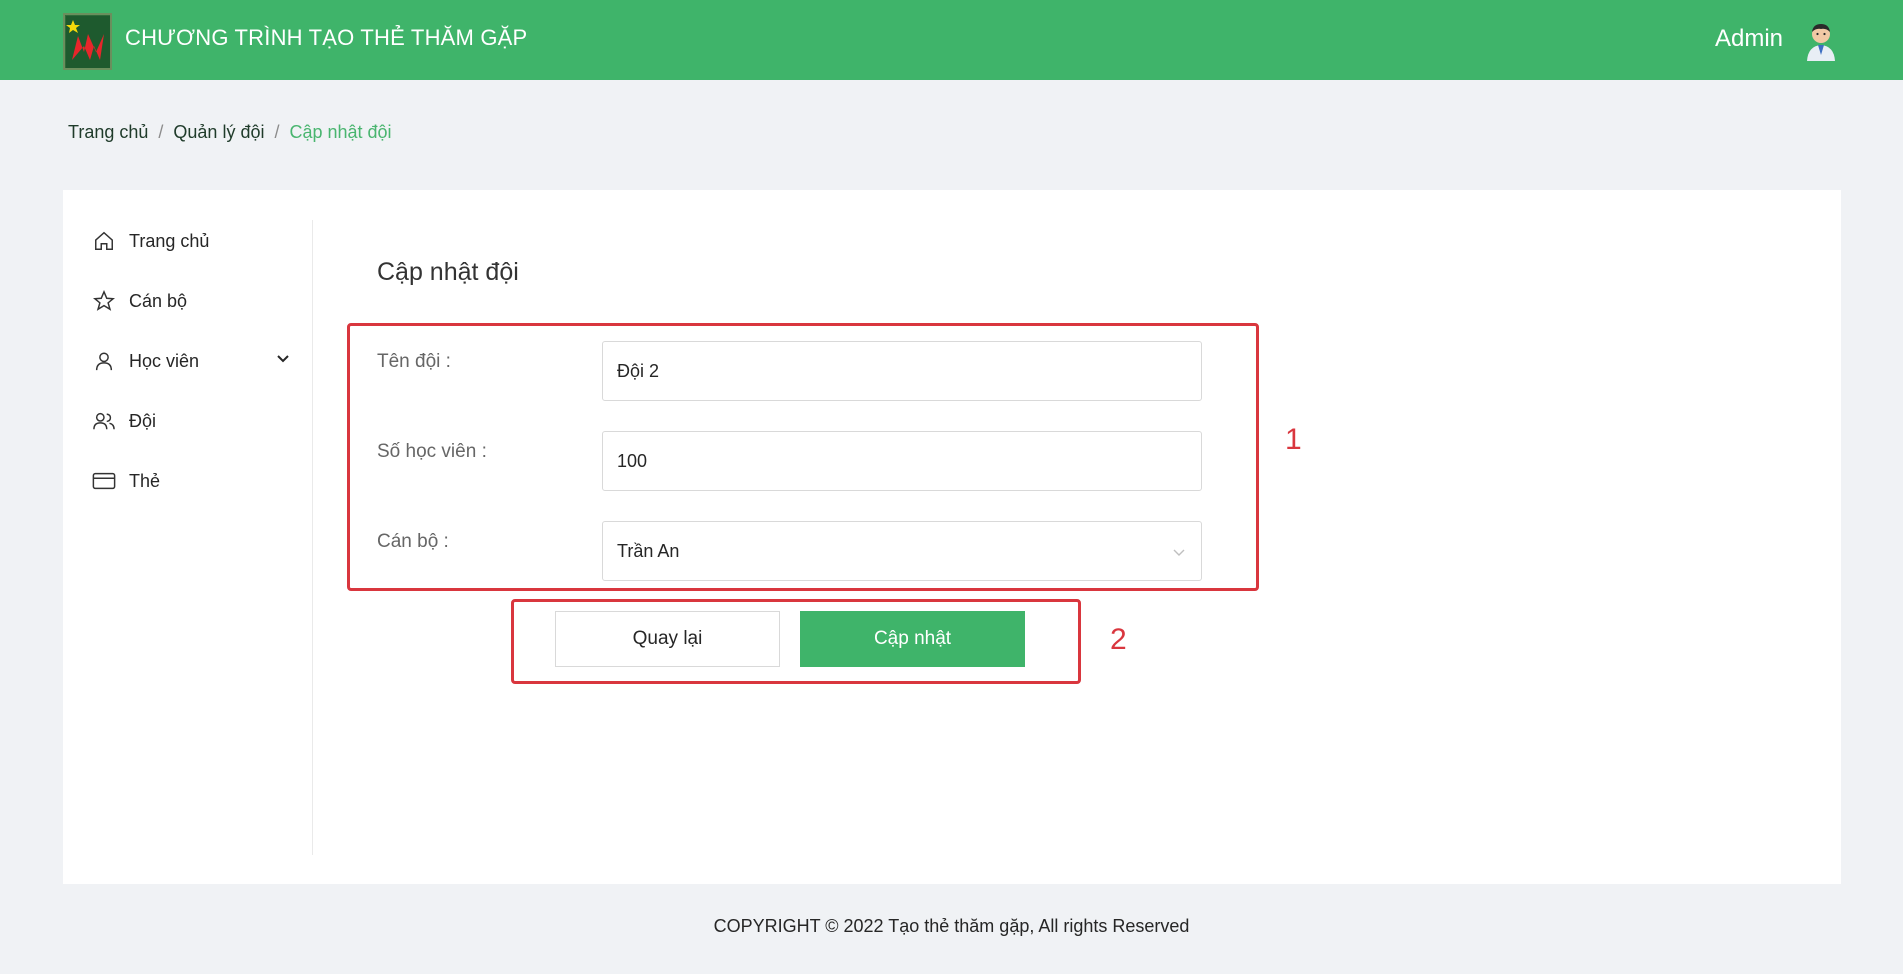 This screenshot has height=974, width=1903. I want to click on logo-icon, so click(87, 41).